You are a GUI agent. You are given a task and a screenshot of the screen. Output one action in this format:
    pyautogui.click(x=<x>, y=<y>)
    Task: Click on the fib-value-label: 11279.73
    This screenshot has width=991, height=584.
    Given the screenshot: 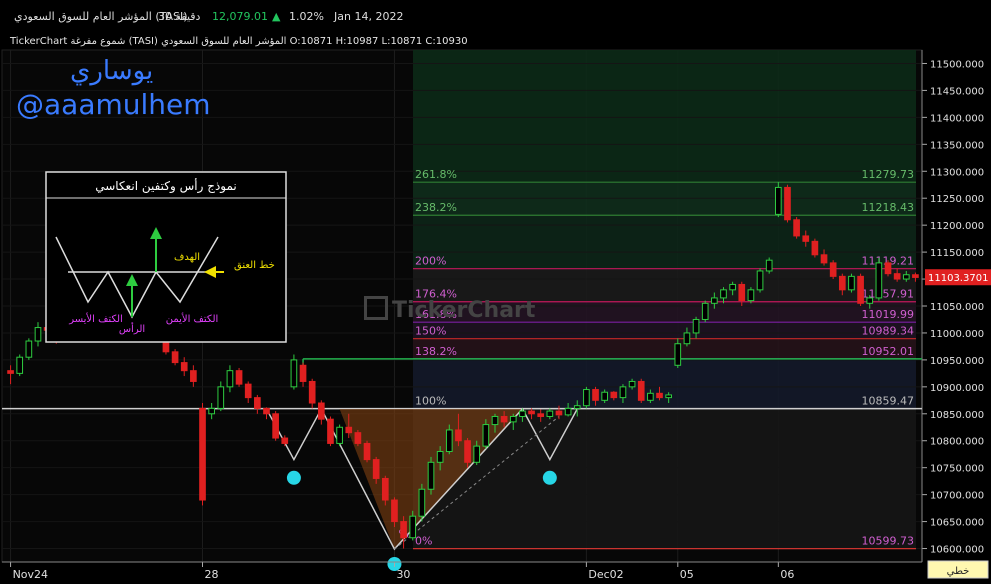 What is the action you would take?
    pyautogui.click(x=888, y=174)
    